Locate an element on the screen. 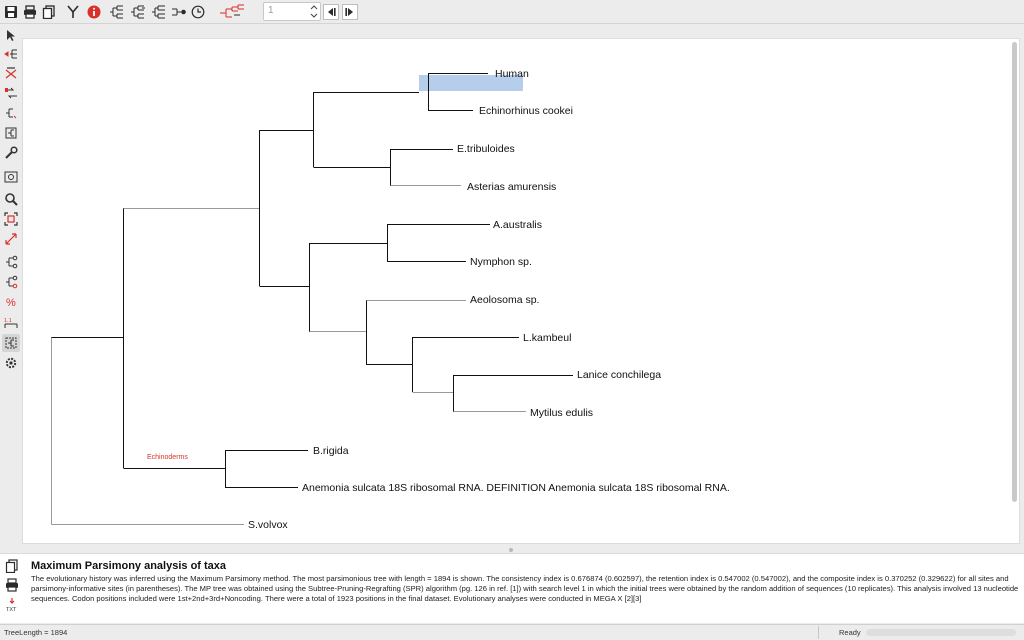  tree-tools-sidebar: % 1.1 is located at coordinates (11, 286).